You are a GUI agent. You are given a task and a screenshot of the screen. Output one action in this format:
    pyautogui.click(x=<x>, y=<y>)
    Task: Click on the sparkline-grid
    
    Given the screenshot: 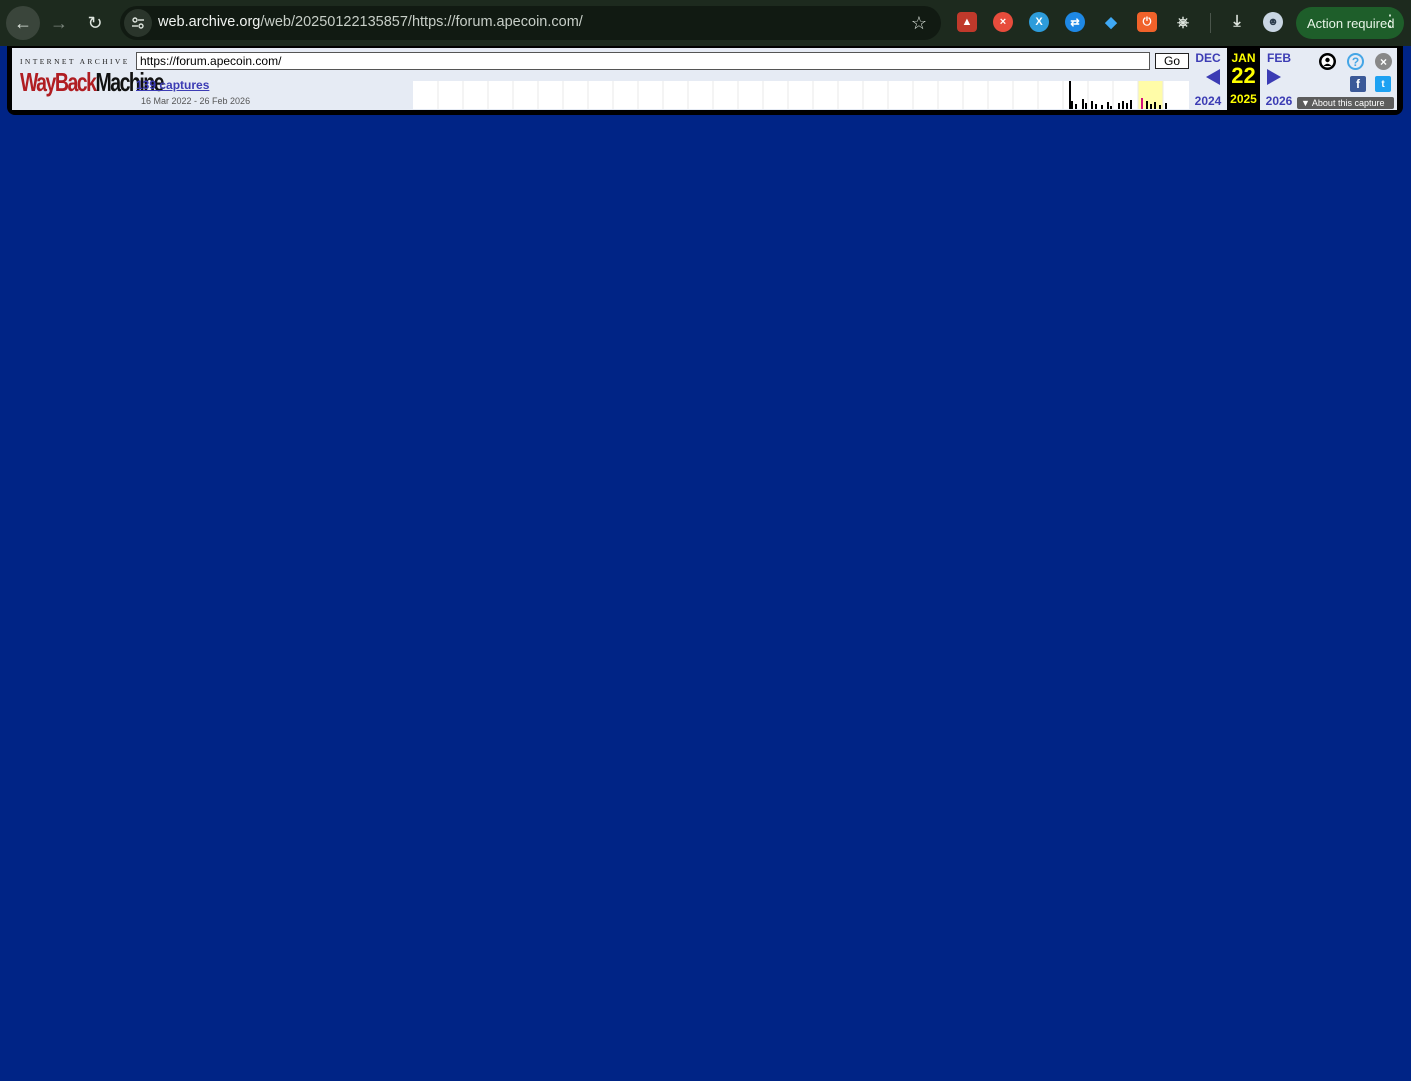 What is the action you would take?
    pyautogui.click(x=800, y=95)
    